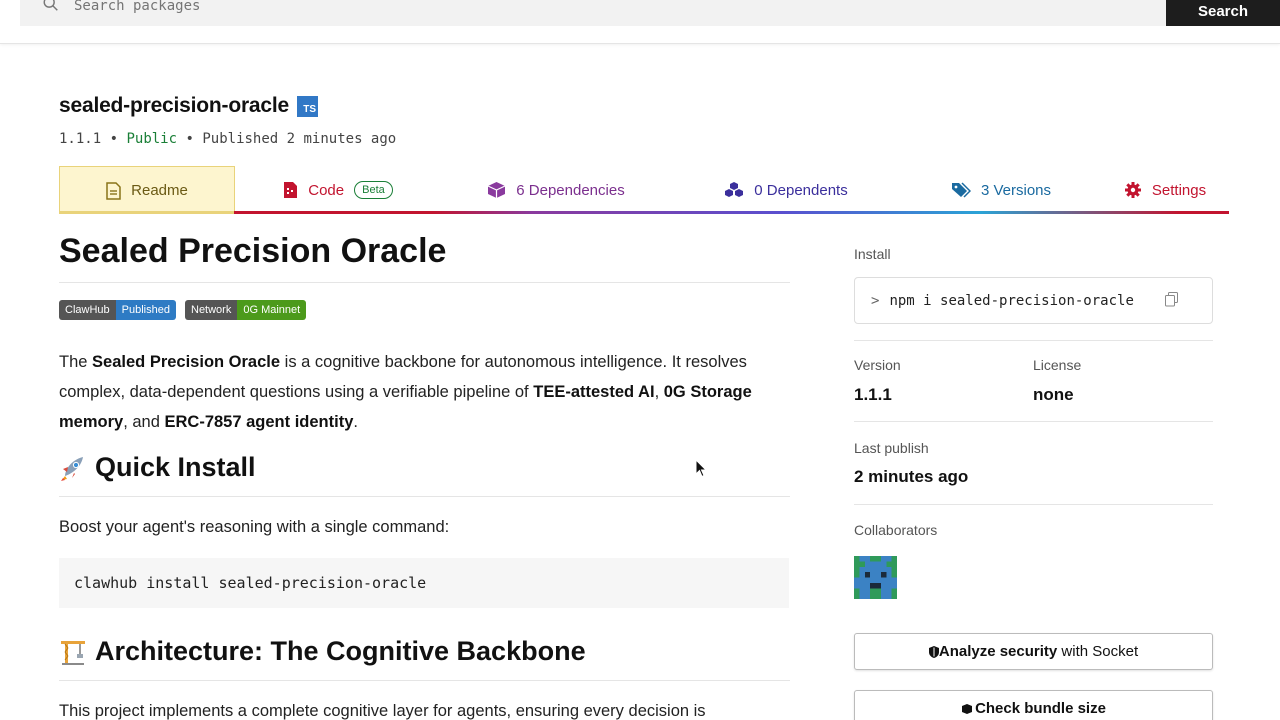 This screenshot has width=1280, height=720. Describe the element at coordinates (891, 448) in the screenshot. I see `last-publish-label: Last publish` at that location.